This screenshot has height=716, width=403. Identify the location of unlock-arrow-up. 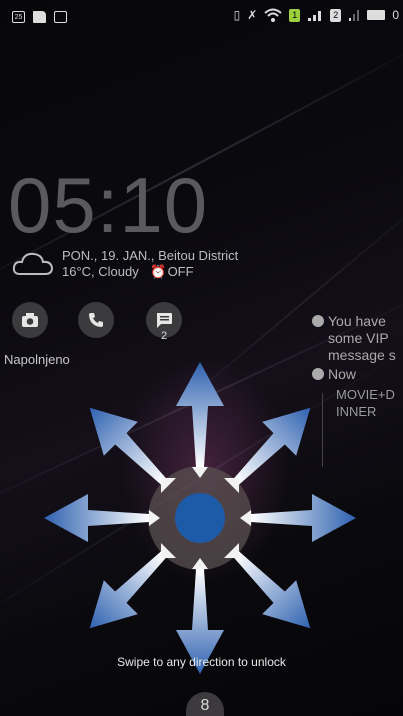
(200, 414).